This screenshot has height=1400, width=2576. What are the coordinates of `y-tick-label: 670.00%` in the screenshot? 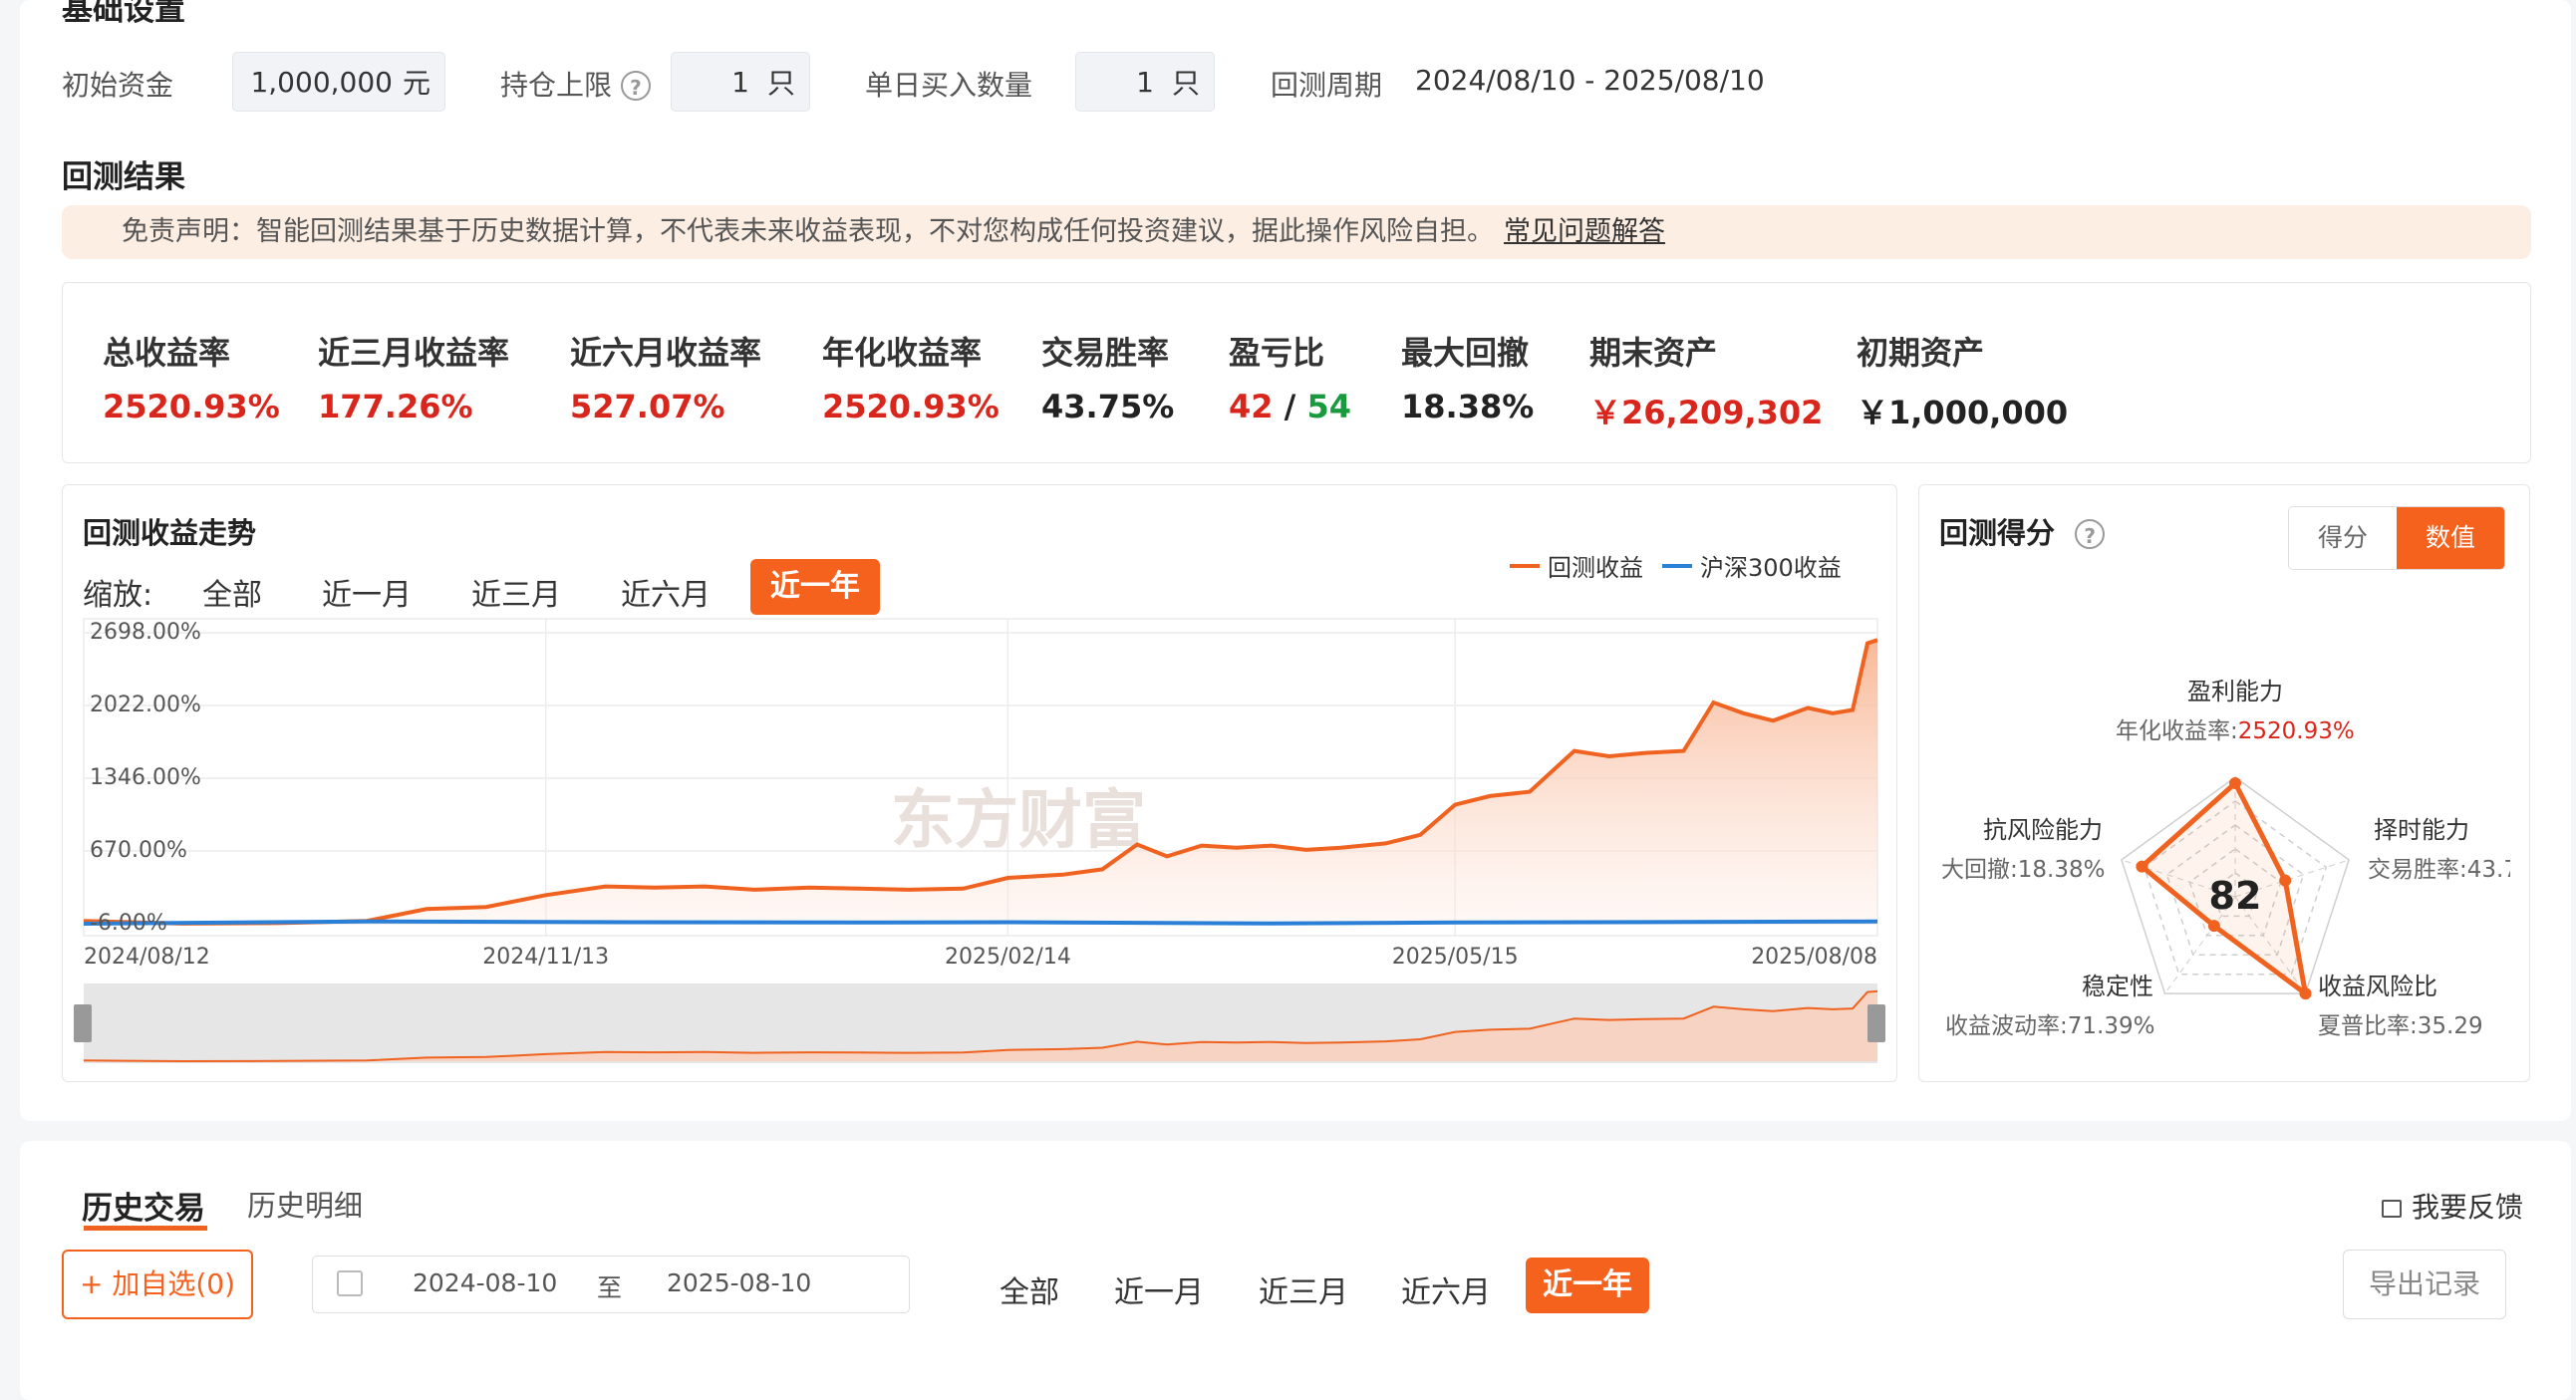 It's located at (138, 850).